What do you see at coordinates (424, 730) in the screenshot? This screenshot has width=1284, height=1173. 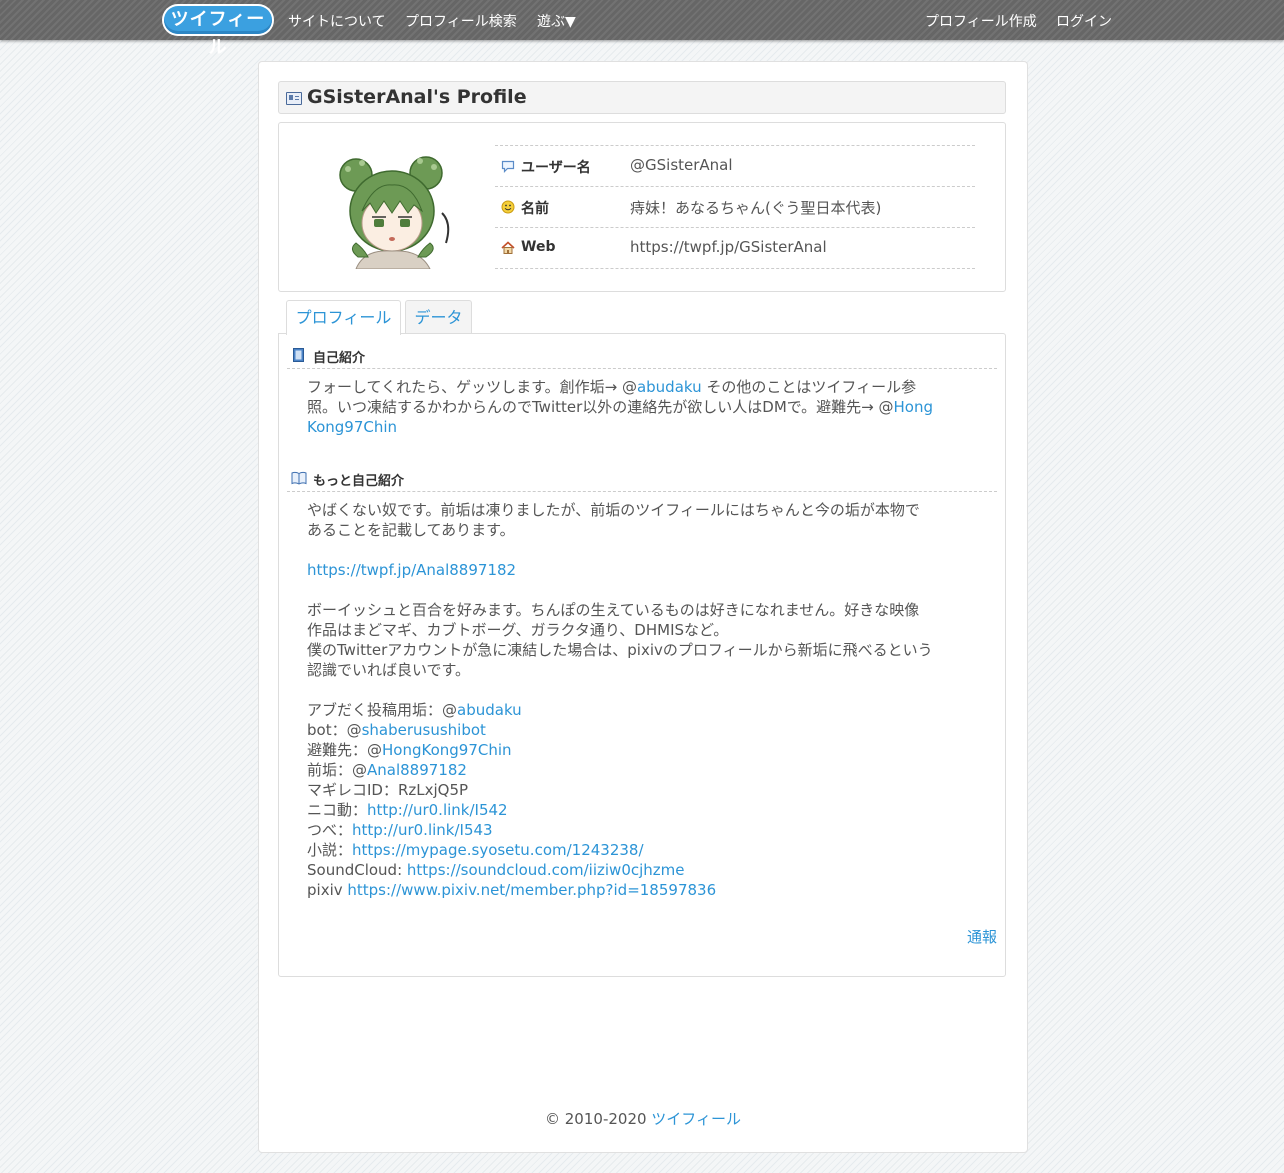 I see `inline-link: shaberusushibot` at bounding box center [424, 730].